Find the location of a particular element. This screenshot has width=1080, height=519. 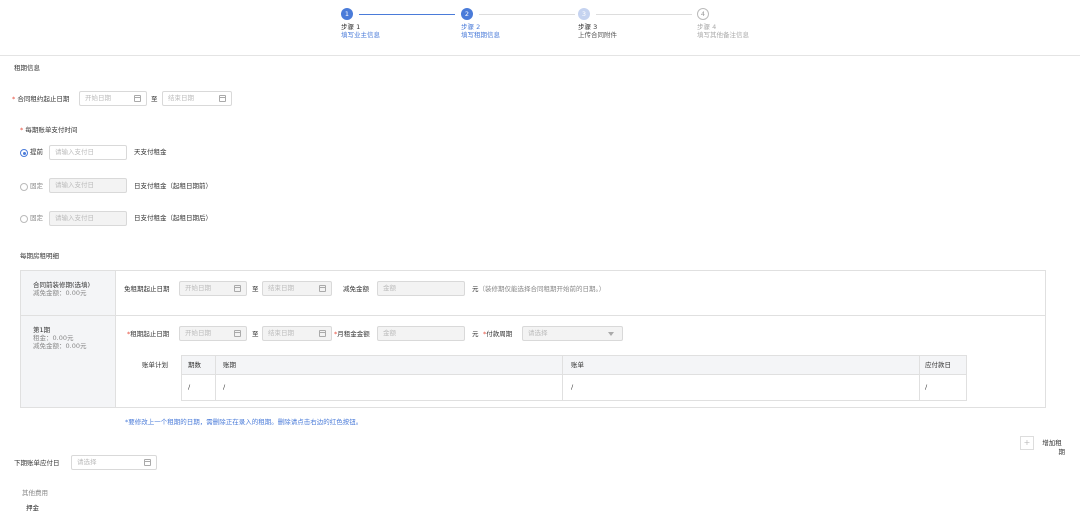

step-2-number: 2 is located at coordinates (467, 14).